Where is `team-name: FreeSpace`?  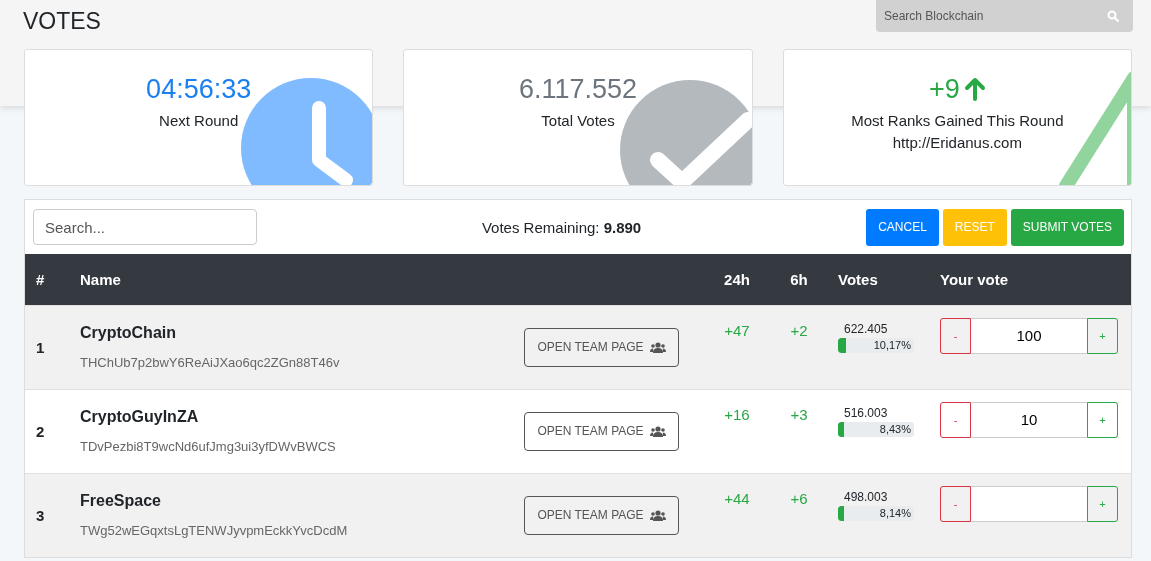 team-name: FreeSpace is located at coordinates (121, 501).